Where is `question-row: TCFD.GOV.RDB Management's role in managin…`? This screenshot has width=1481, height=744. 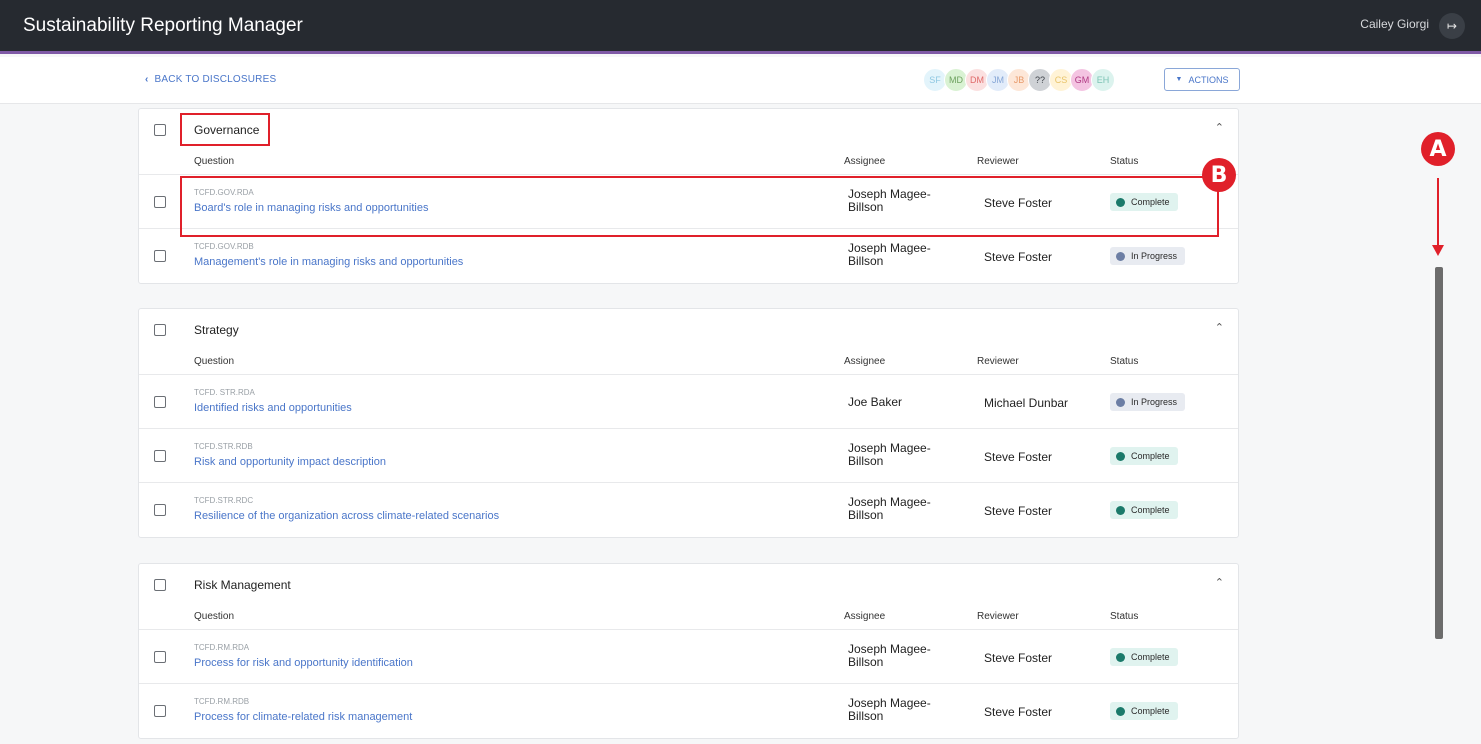
question-row: TCFD.GOV.RDB Management's role in managin… is located at coordinates (688, 256).